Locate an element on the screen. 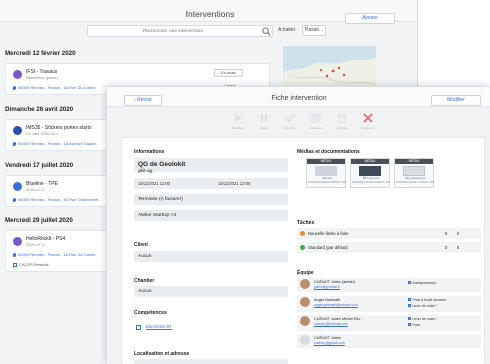 This screenshot has width=490, height=364. check-icon is located at coordinates (290, 118).